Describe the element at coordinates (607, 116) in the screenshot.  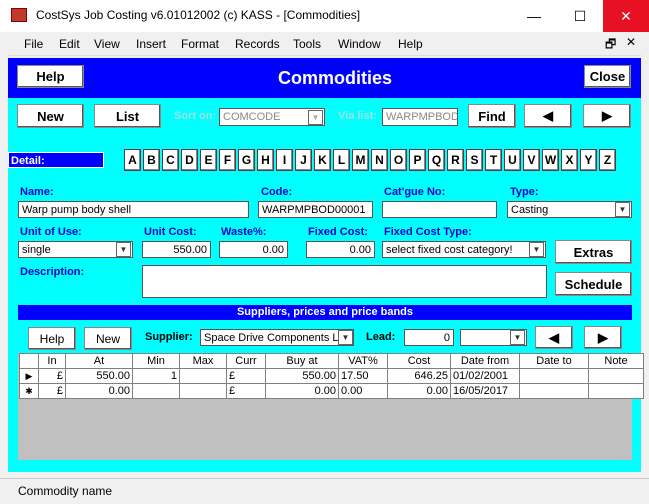
I see `next-record-button: ▶` at that location.